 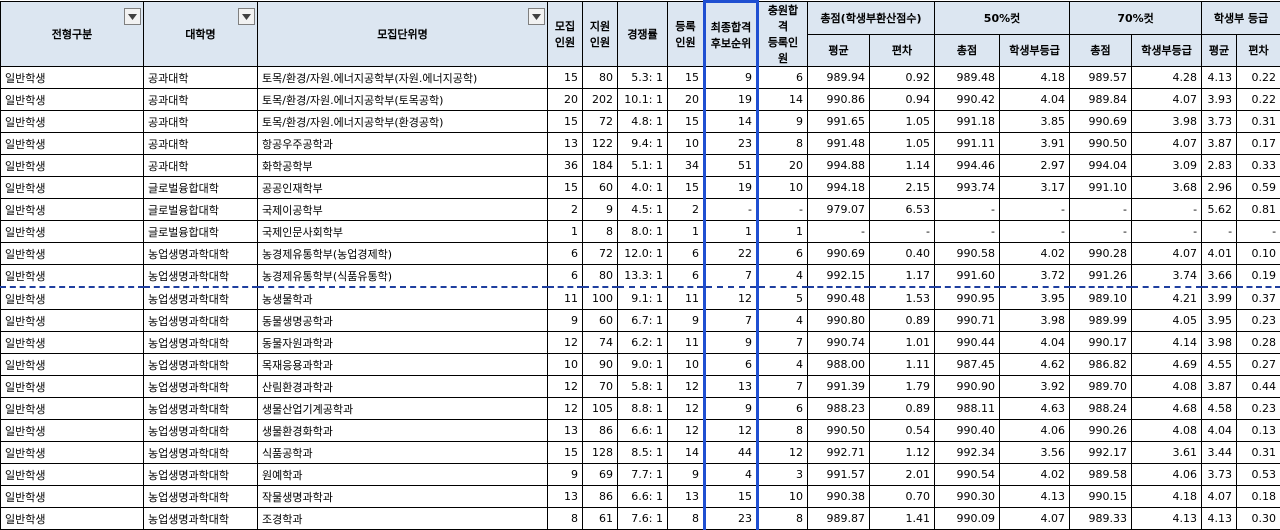 What do you see at coordinates (1167, 519) in the screenshot?
I see `cell-cut70-grade: 4.13` at bounding box center [1167, 519].